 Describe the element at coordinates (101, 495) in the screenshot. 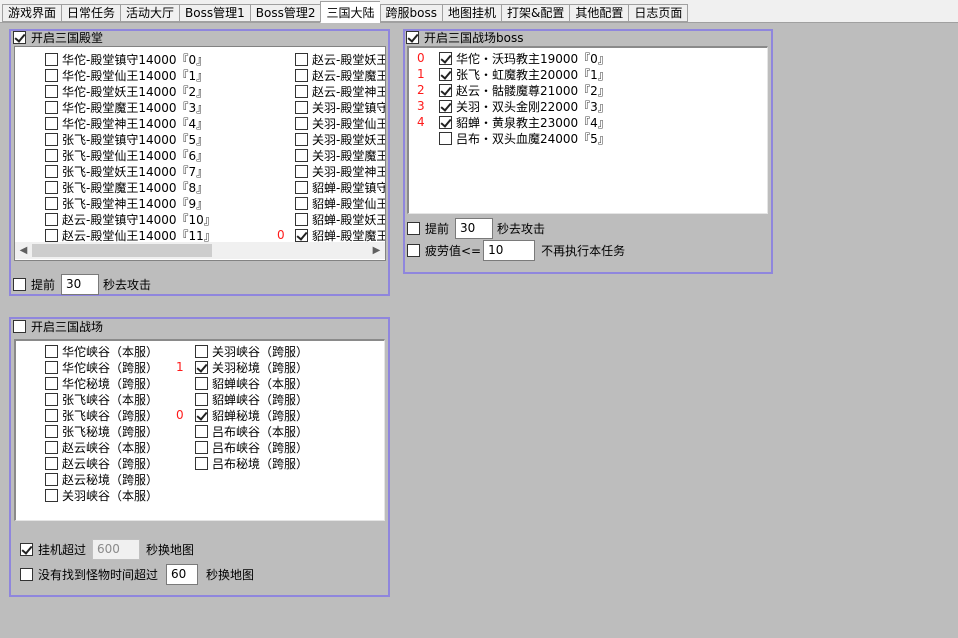

I see `battlefield-list-item: 关羽峡谷（本服）` at that location.